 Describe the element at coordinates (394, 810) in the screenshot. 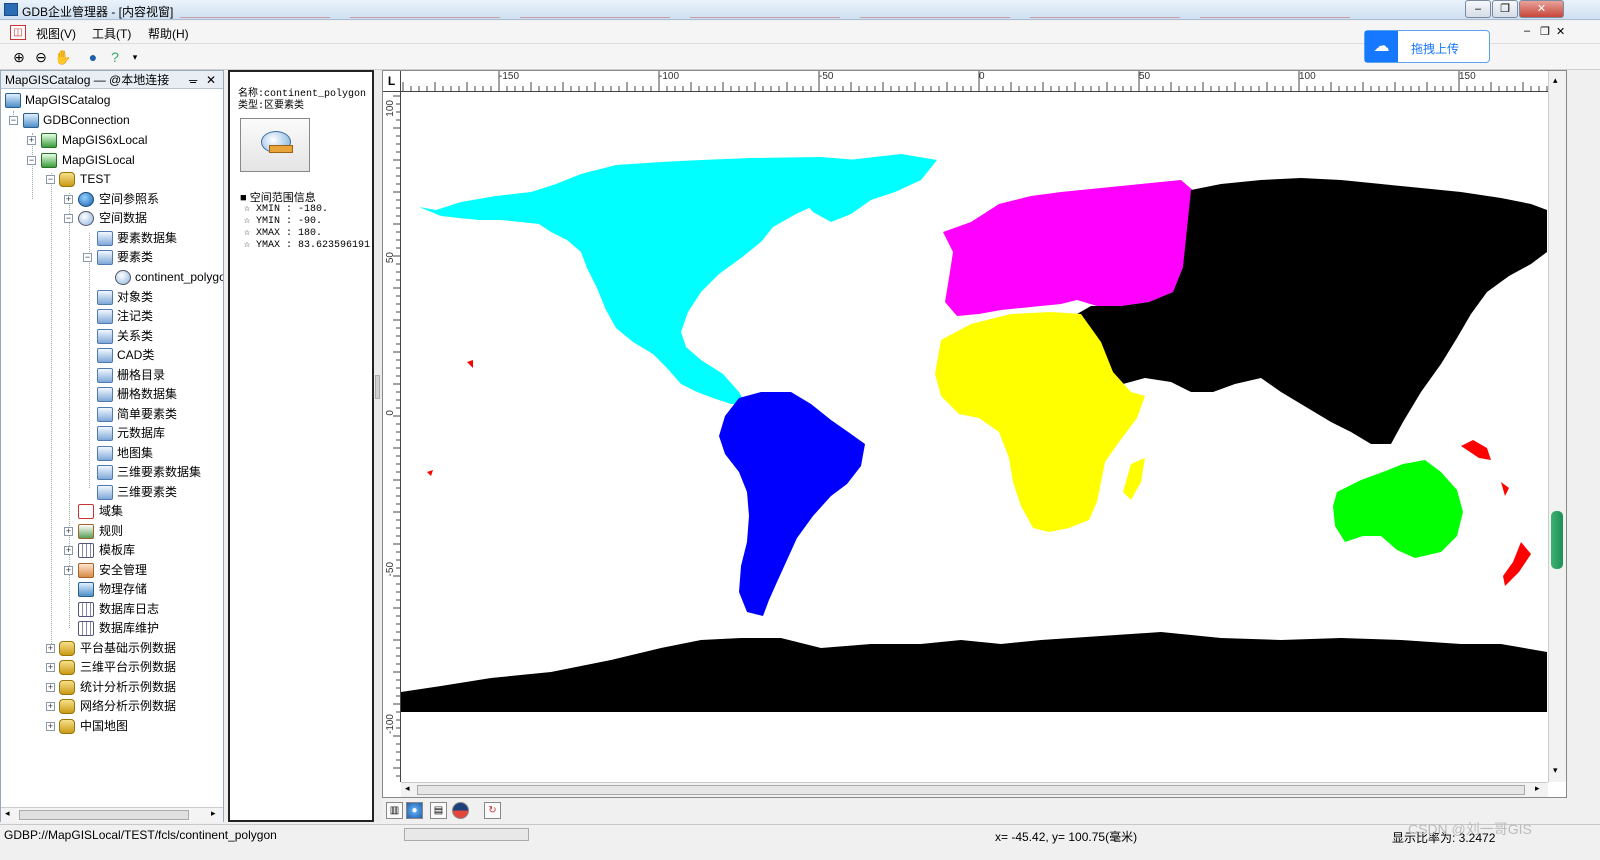

I see `layout-view-icon: ▥` at that location.